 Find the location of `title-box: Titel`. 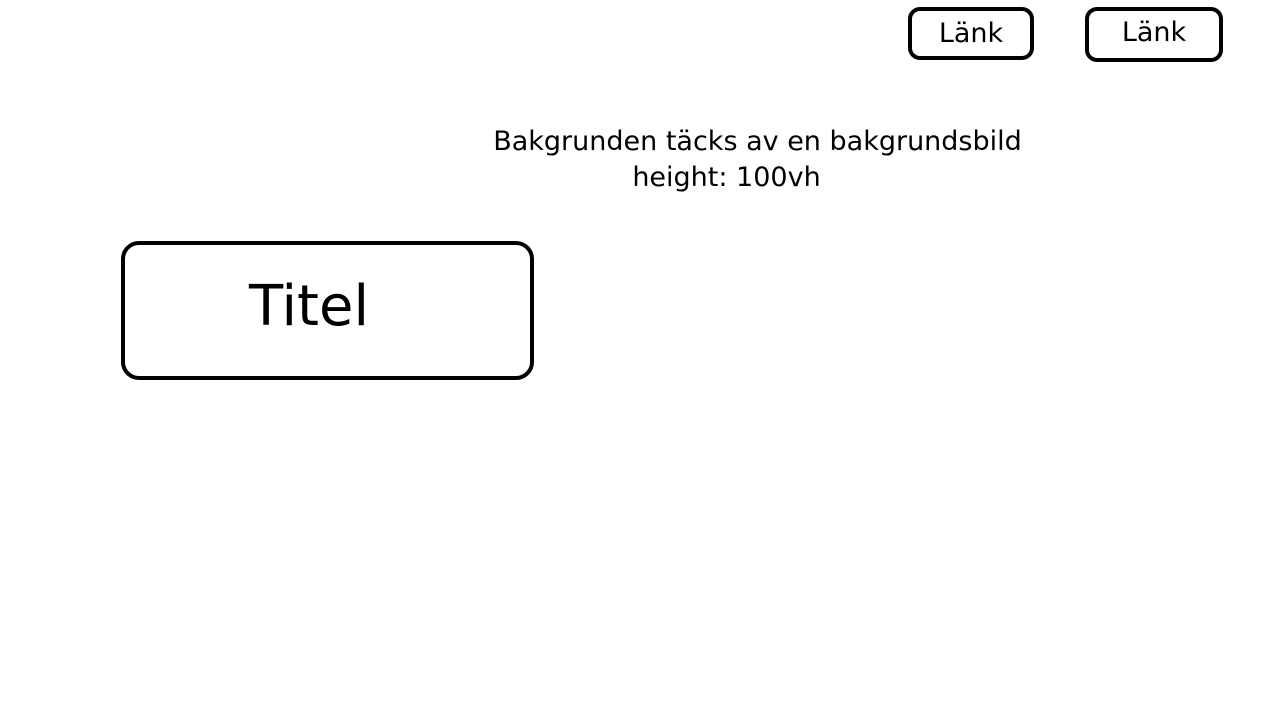

title-box: Titel is located at coordinates (327, 310).